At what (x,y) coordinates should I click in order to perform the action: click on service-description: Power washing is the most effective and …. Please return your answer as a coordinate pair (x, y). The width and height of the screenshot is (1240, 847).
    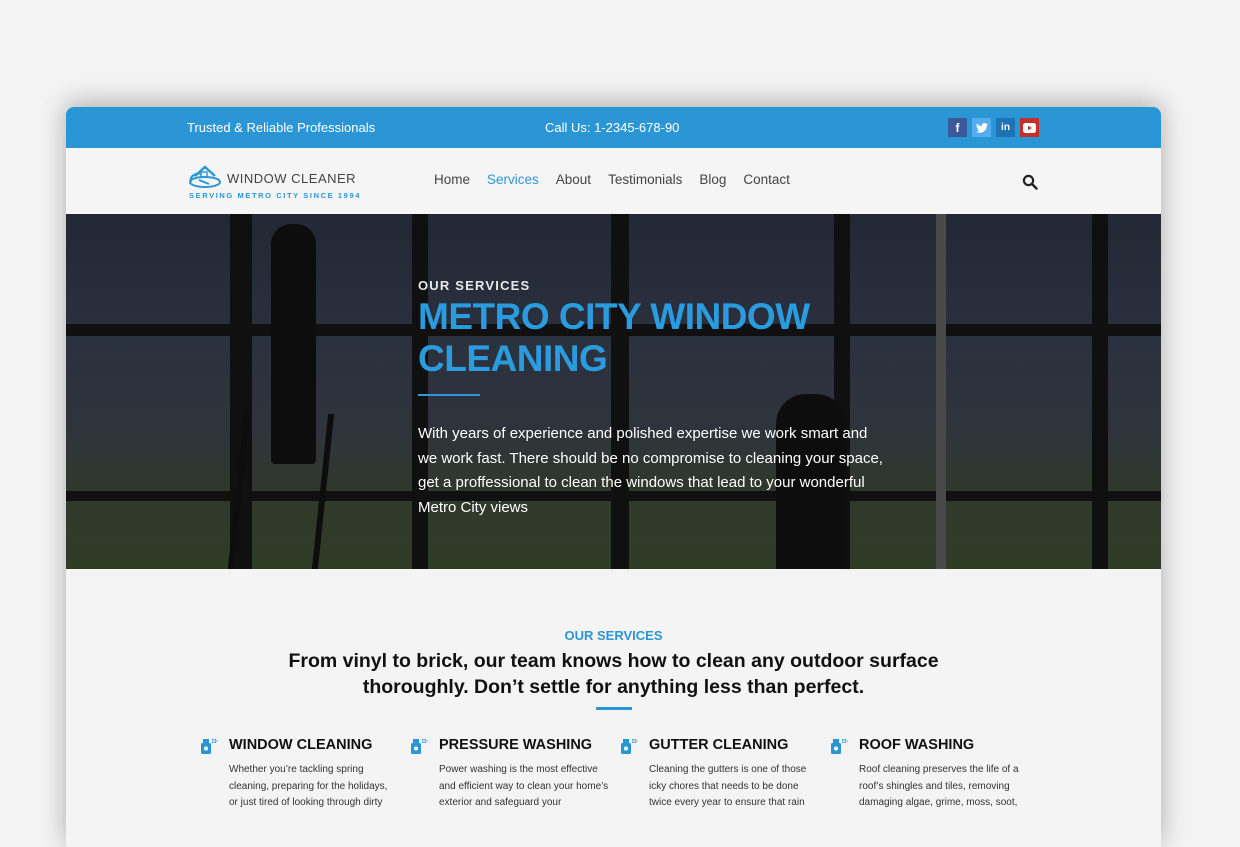
    Looking at the image, I should click on (524, 786).